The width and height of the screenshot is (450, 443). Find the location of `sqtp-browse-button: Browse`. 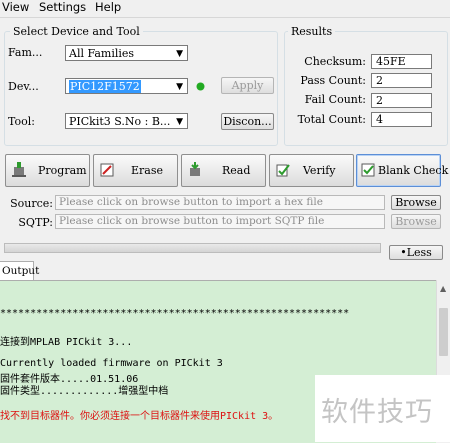

sqtp-browse-button: Browse is located at coordinates (416, 221).